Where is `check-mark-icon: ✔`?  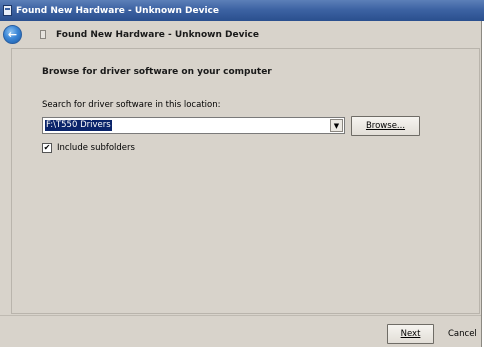
check-mark-icon: ✔ is located at coordinates (47, 147).